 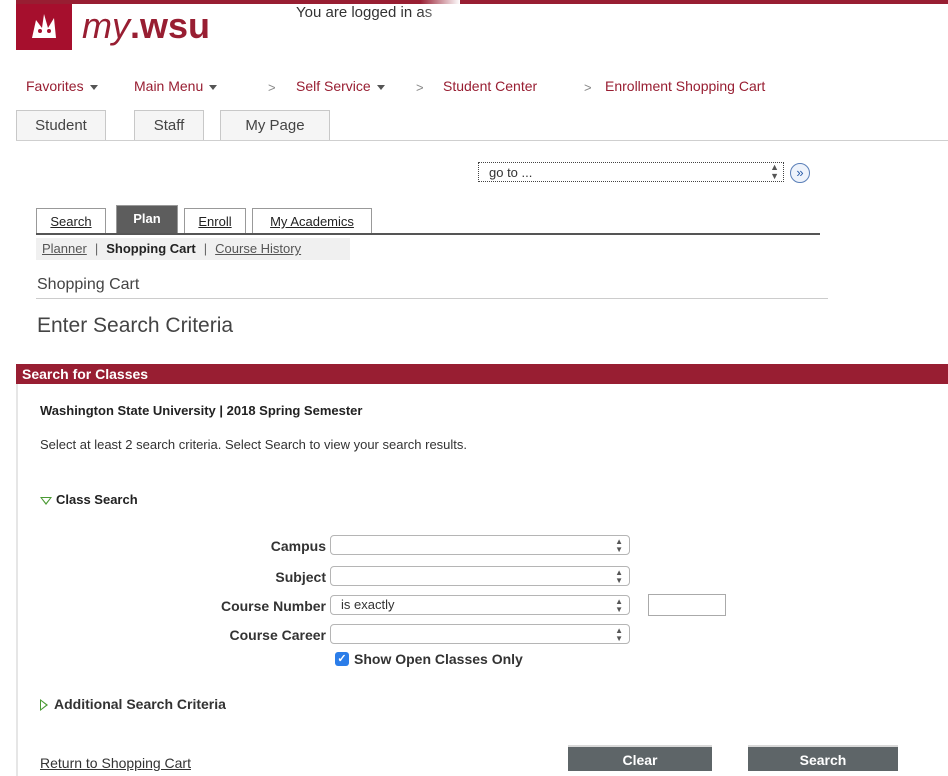 What do you see at coordinates (61, 125) in the screenshot?
I see `tab-student: Student` at bounding box center [61, 125].